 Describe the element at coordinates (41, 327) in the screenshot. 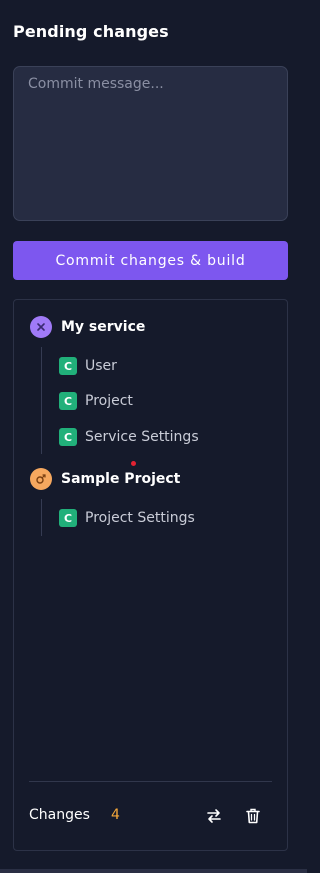

I see `service-icon` at that location.